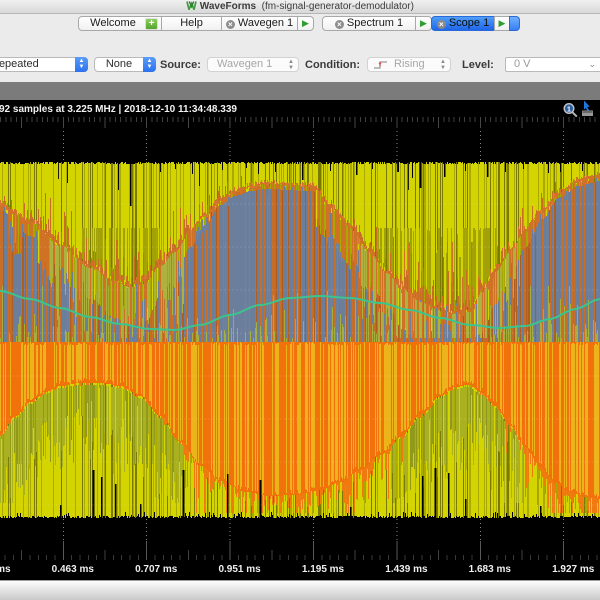 The width and height of the screenshot is (600, 600). Describe the element at coordinates (569, 109) in the screenshot. I see `svg-text: 1` at that location.